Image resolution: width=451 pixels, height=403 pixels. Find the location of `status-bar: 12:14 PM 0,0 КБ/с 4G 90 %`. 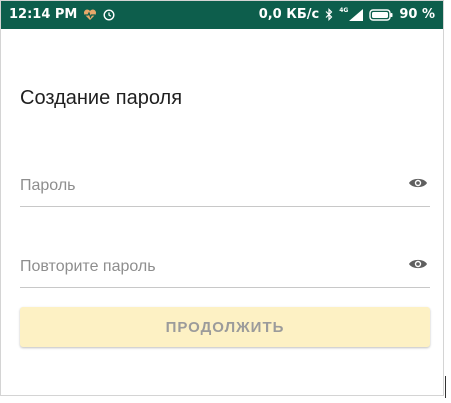

status-bar: 12:14 PM 0,0 КБ/с 4G 90 % is located at coordinates (222, 15).